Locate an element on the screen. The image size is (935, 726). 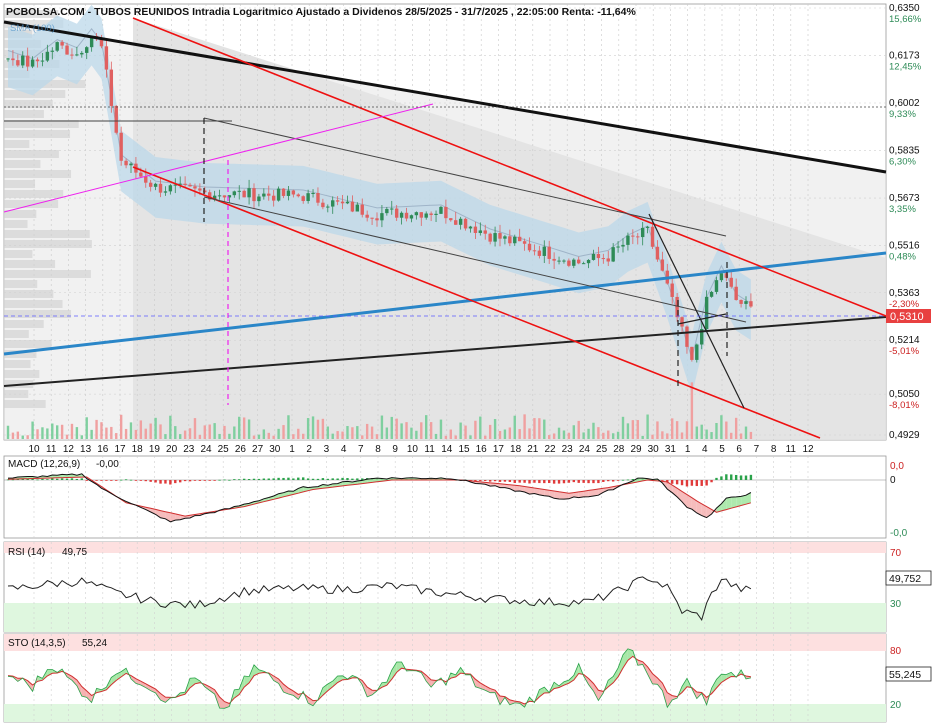
macd-fill-segment is located at coordinates (729, 503).